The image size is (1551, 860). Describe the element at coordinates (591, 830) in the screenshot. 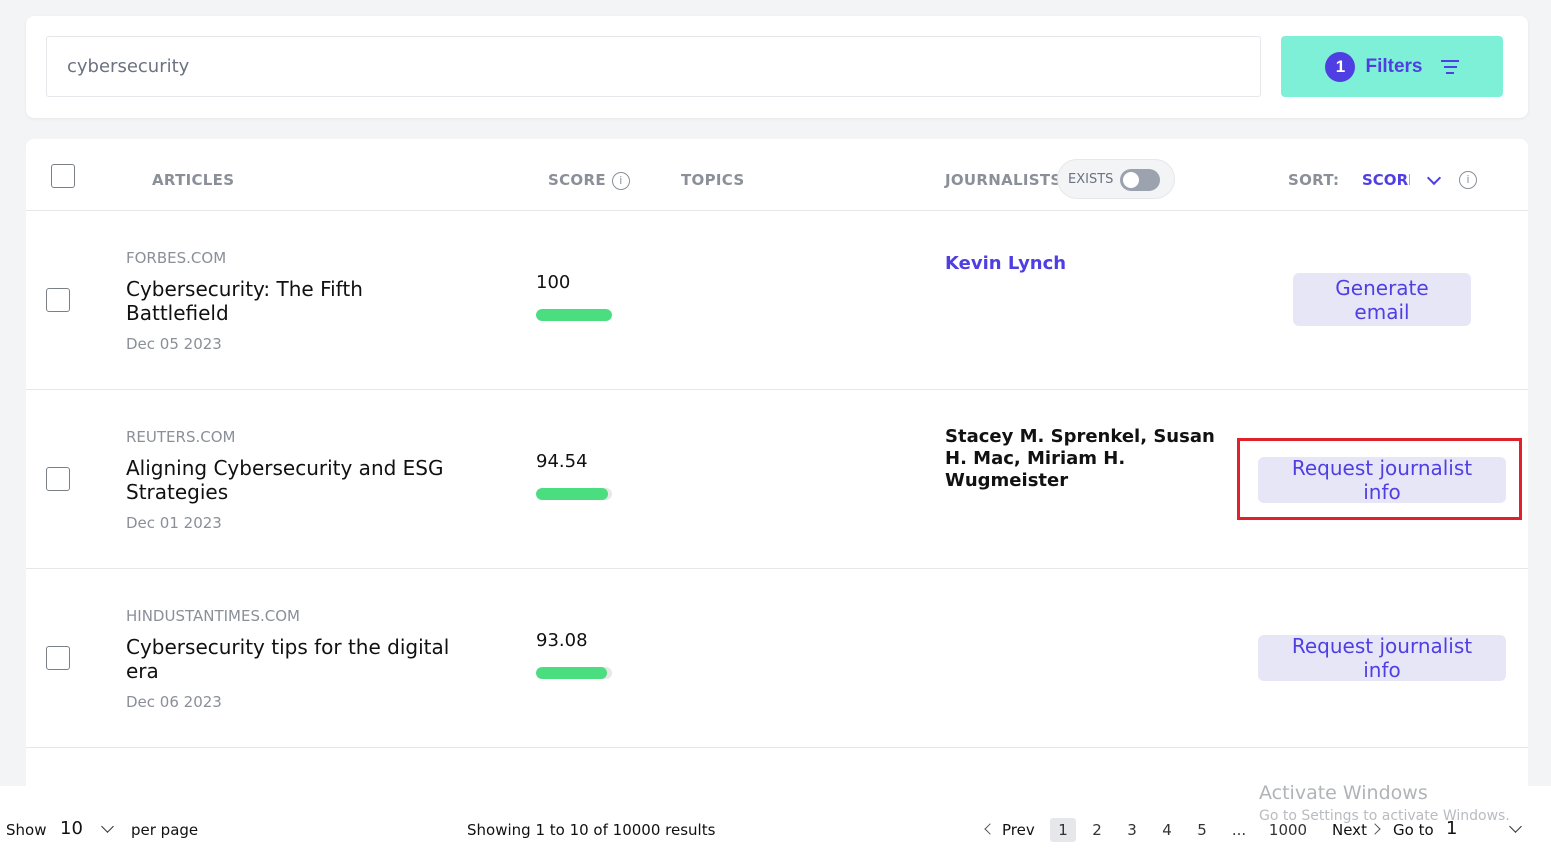

I see `results-summary: Showing 1 to 10 of 10000 results` at that location.